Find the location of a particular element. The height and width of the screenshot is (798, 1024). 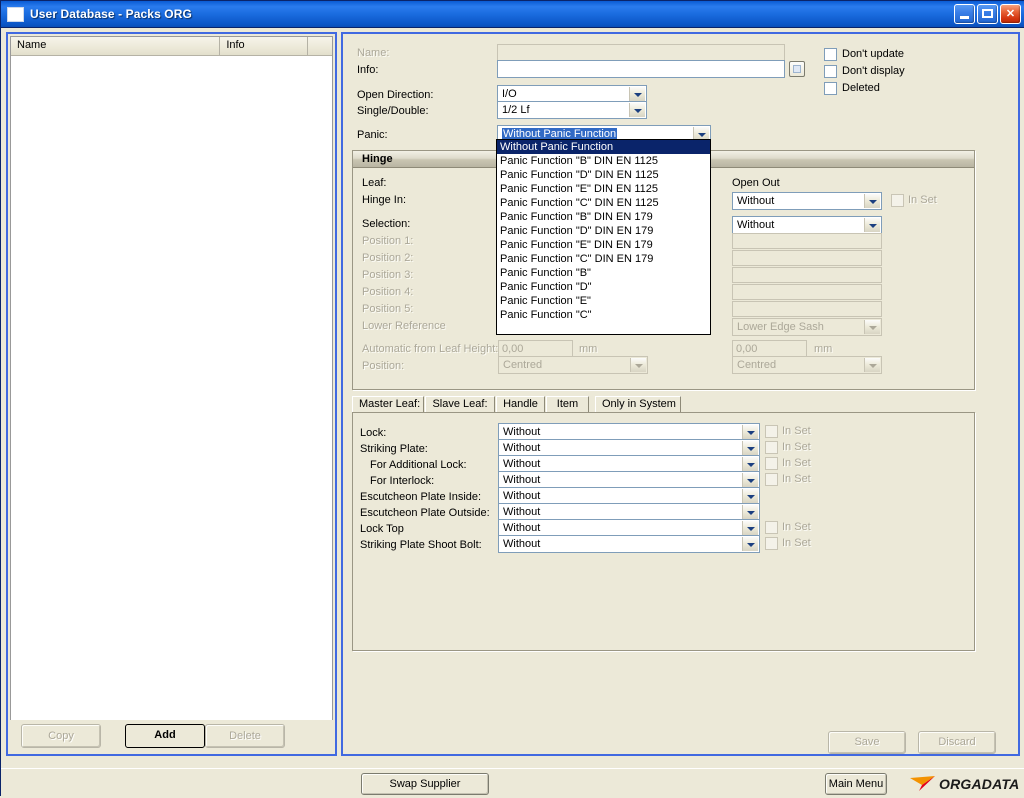

lock-top-inset-checkbox is located at coordinates (771, 527).